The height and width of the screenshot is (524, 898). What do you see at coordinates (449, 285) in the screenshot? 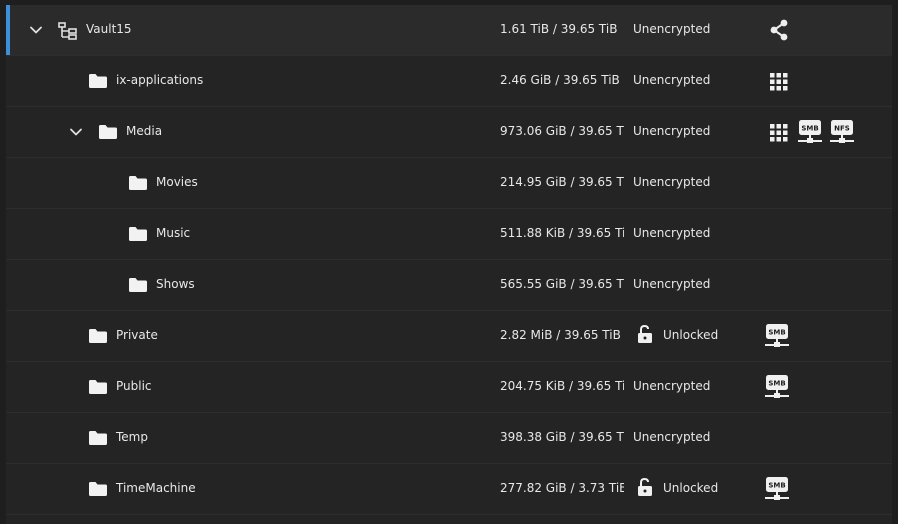
I see `dataset-row: Shows 565.55 GiB / 39.65 TiB Unencrypted` at bounding box center [449, 285].